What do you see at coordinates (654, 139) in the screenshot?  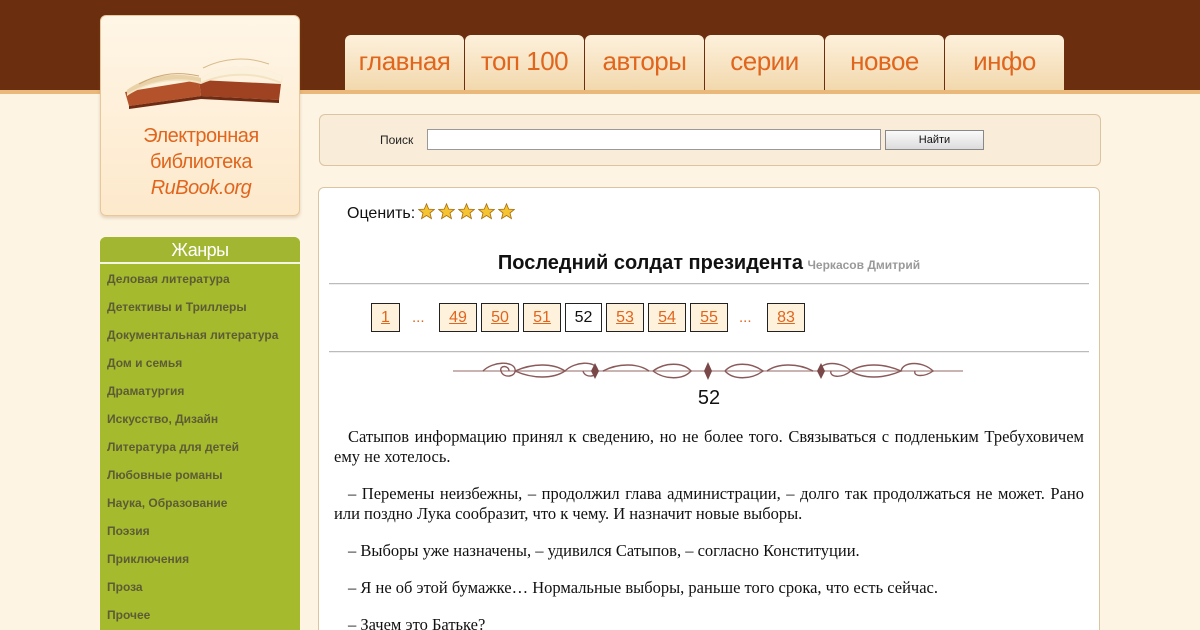 I see `search-input` at bounding box center [654, 139].